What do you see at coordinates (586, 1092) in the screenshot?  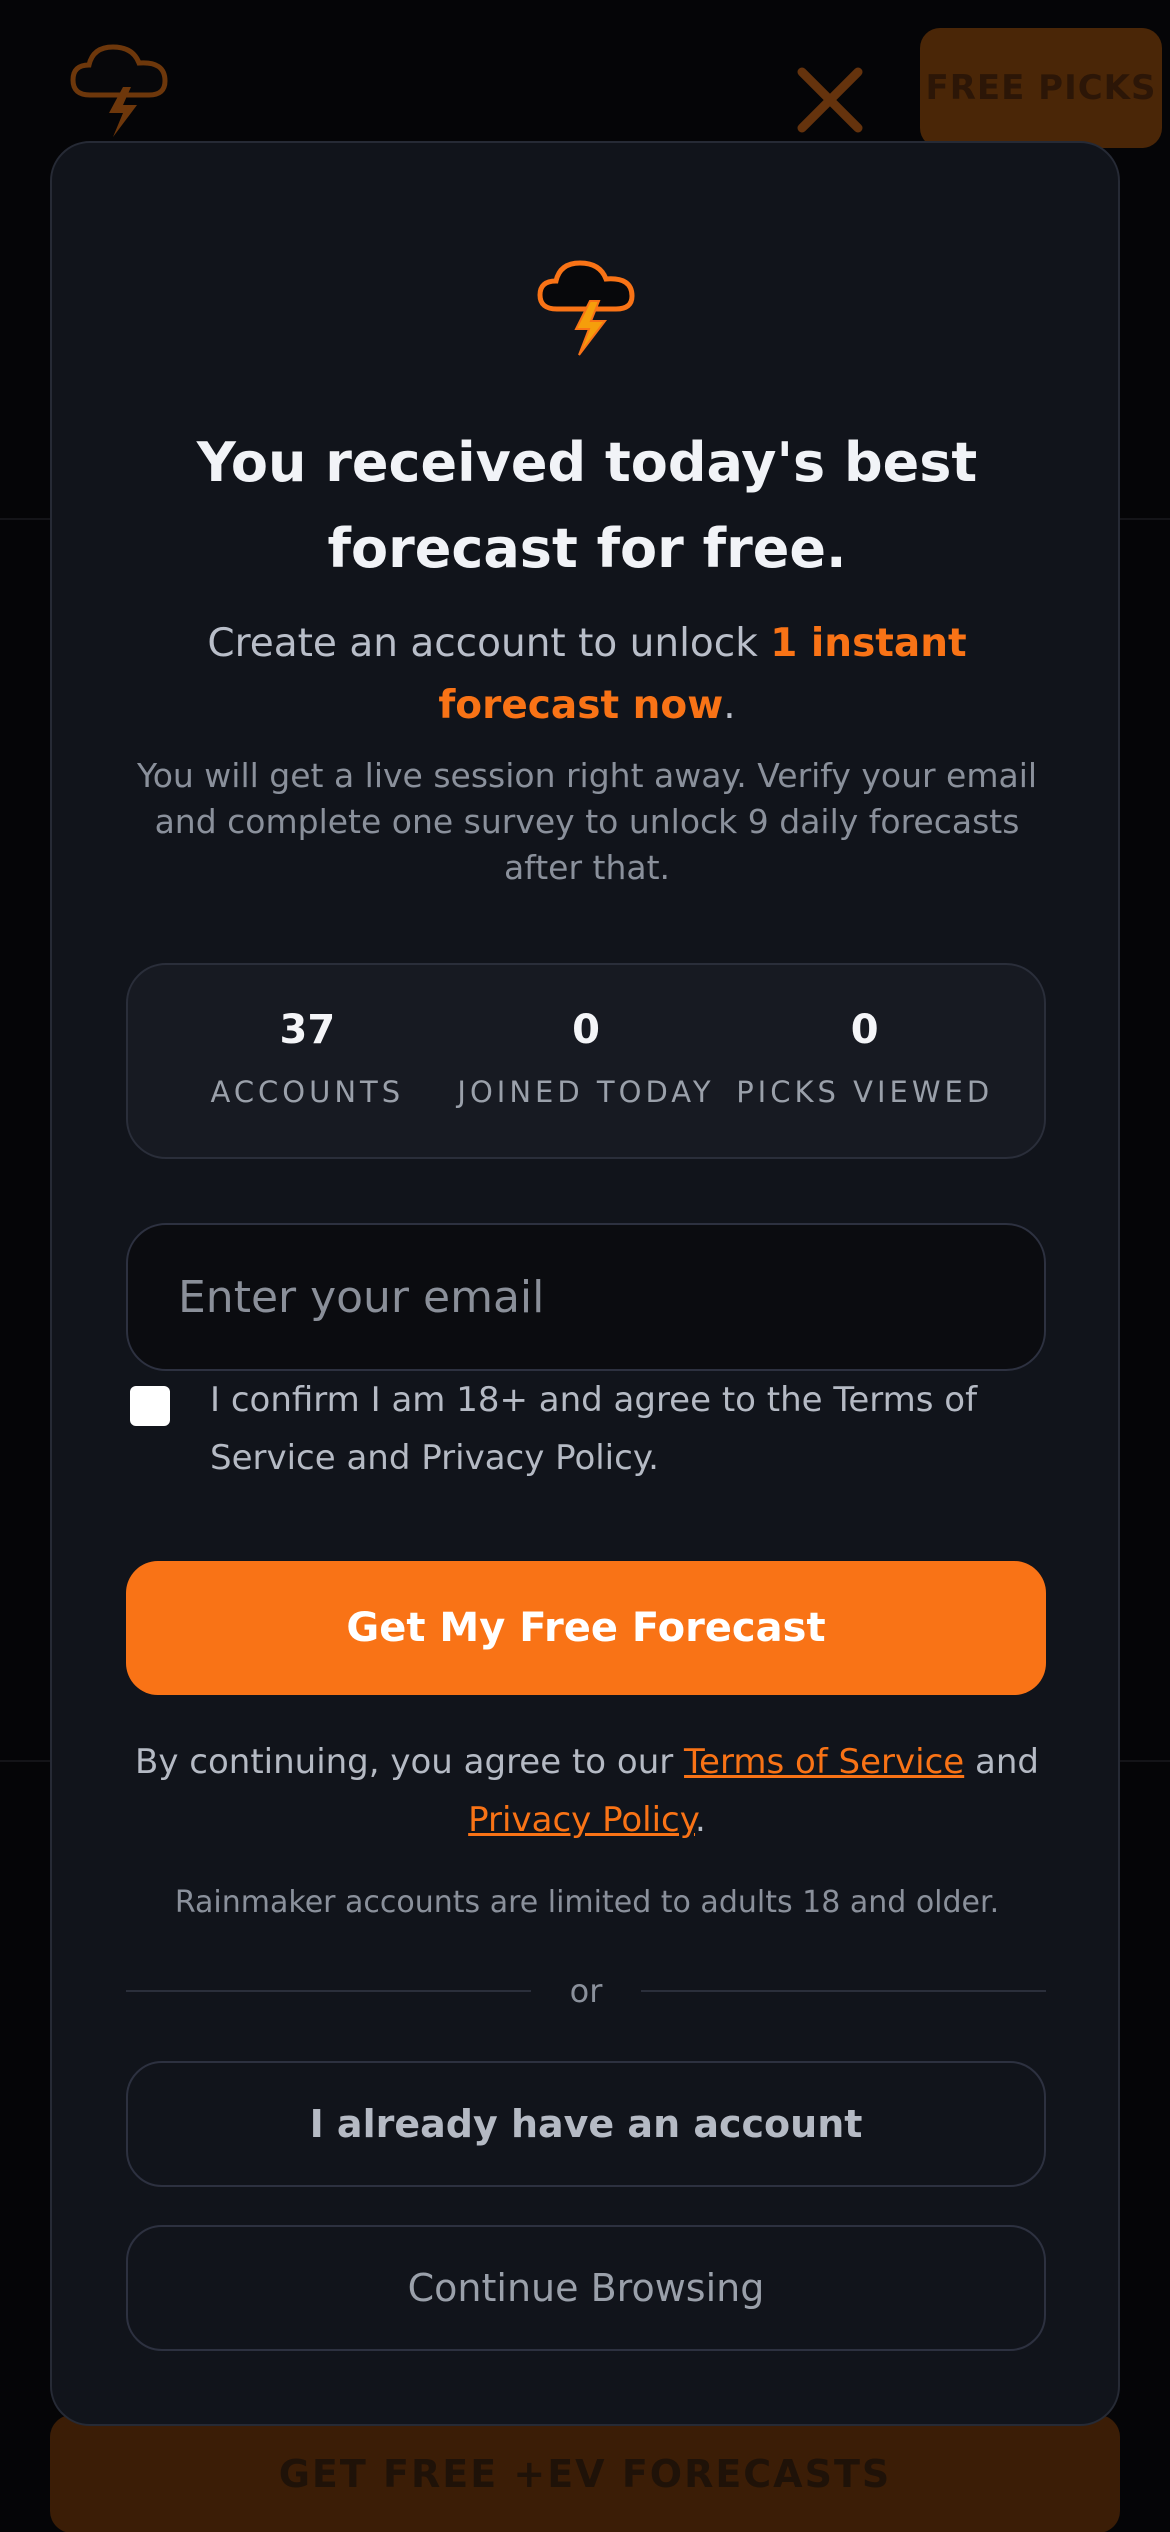 I see `stat-label: JOINED TODAY` at bounding box center [586, 1092].